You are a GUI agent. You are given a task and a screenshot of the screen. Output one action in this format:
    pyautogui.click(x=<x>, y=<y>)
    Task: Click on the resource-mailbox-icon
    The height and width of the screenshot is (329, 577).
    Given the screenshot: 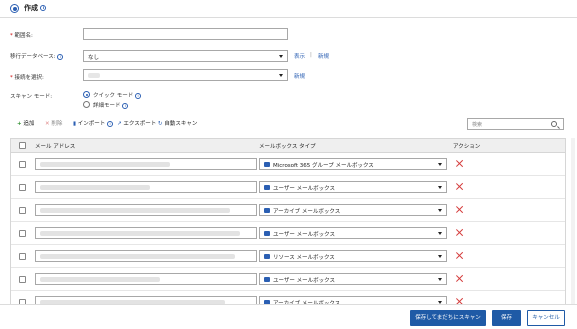 What is the action you would take?
    pyautogui.click(x=267, y=256)
    